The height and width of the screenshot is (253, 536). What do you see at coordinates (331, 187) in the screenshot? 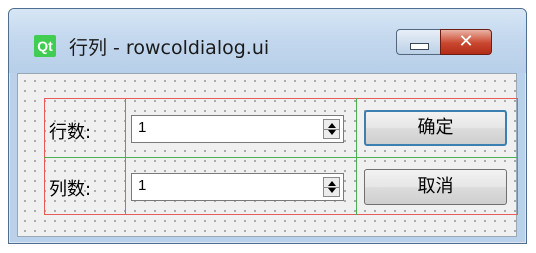
I see `cols-spin-arrows` at bounding box center [331, 187].